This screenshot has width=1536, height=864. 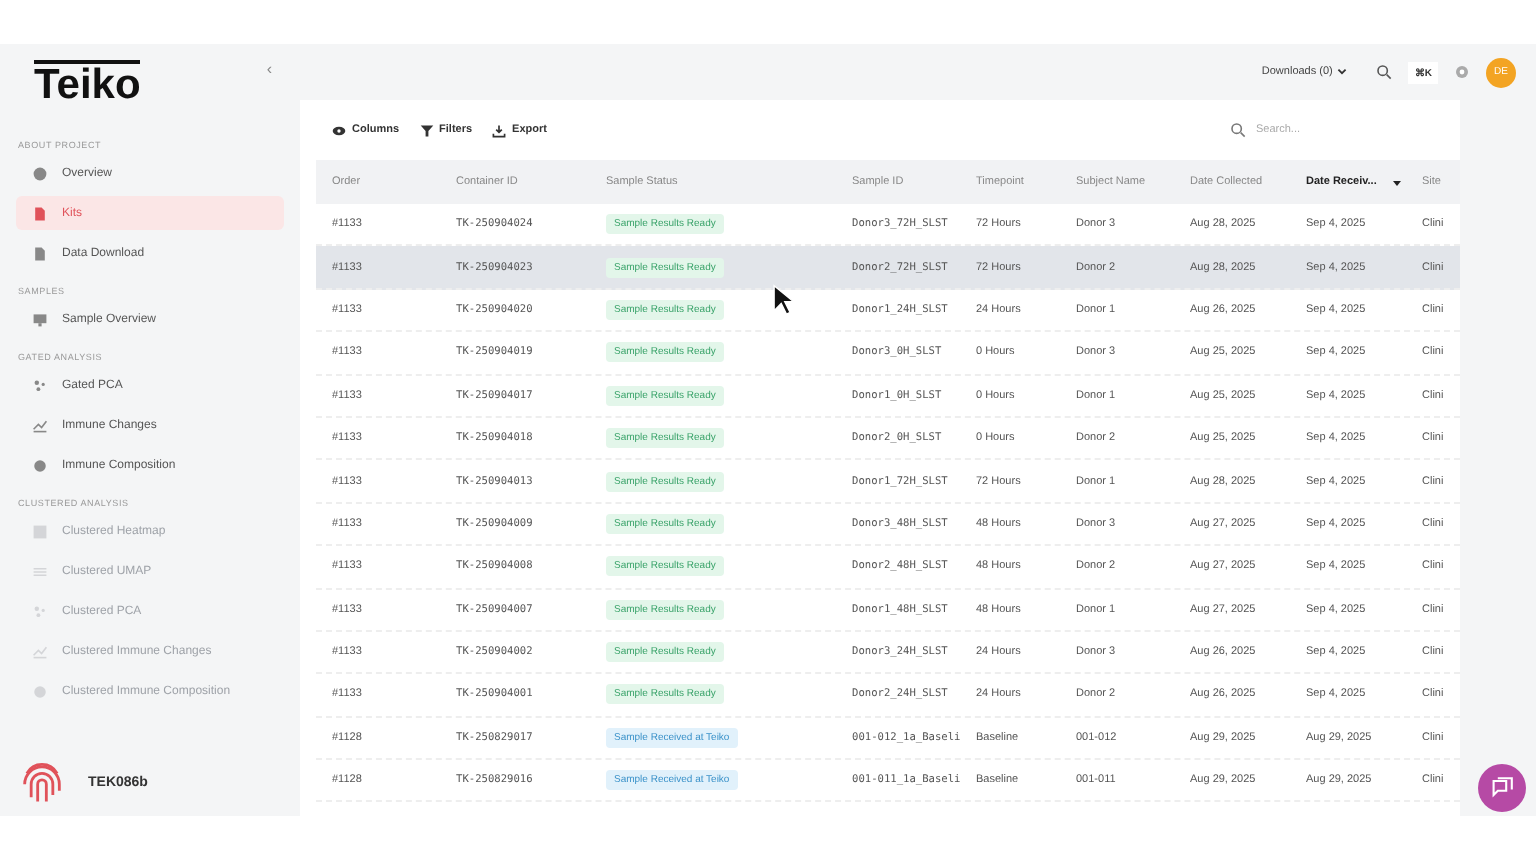 What do you see at coordinates (499, 130) in the screenshot?
I see `download-icon` at bounding box center [499, 130].